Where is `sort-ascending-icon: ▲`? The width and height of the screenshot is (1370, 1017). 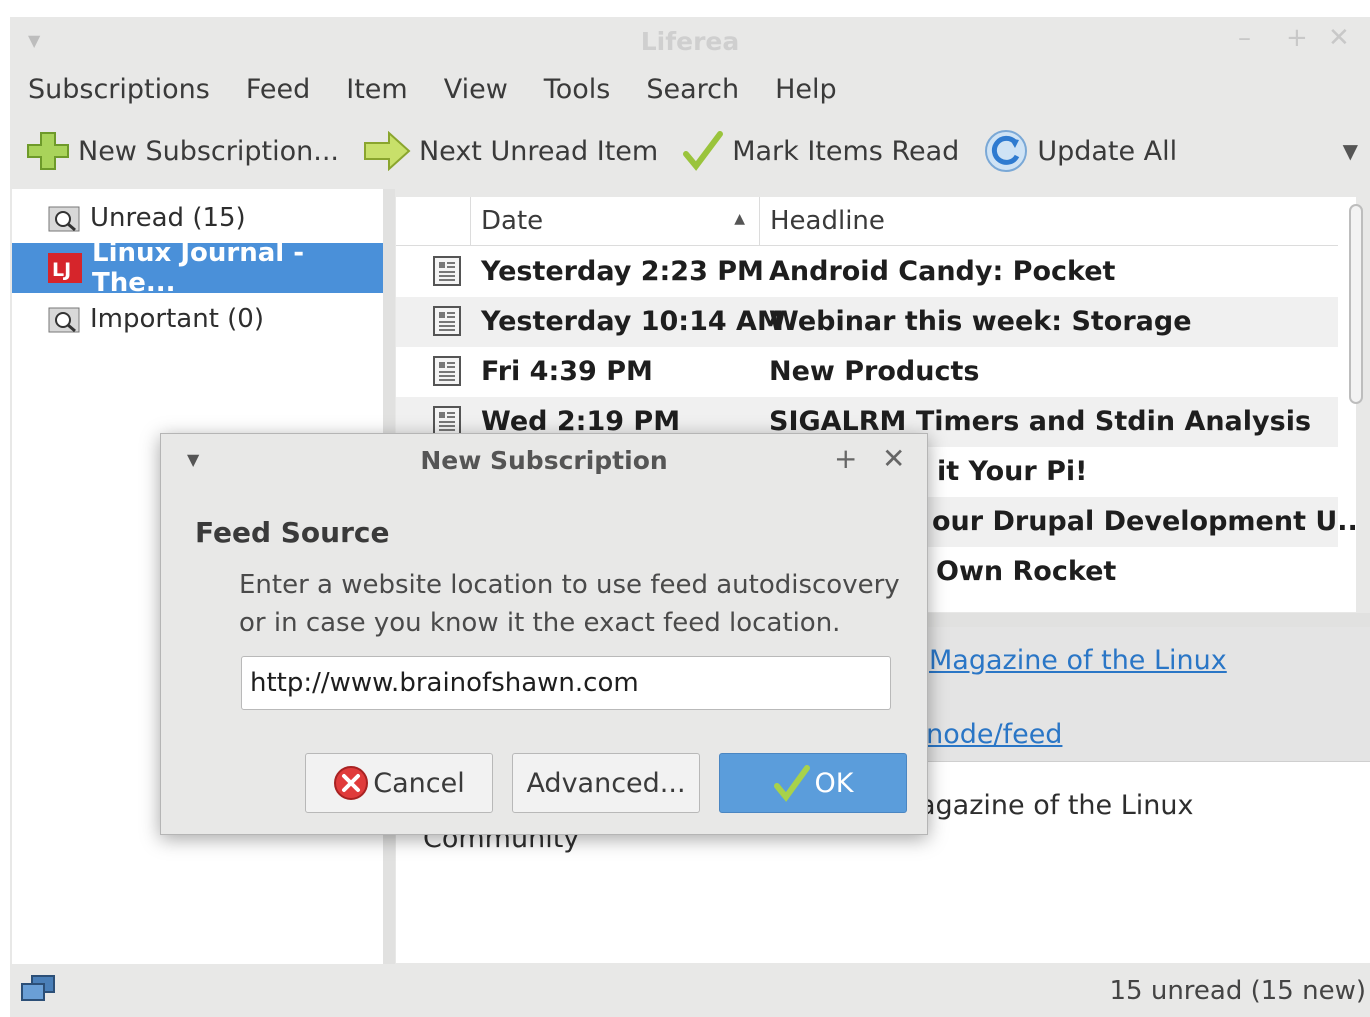 sort-ascending-icon: ▲ is located at coordinates (739, 219).